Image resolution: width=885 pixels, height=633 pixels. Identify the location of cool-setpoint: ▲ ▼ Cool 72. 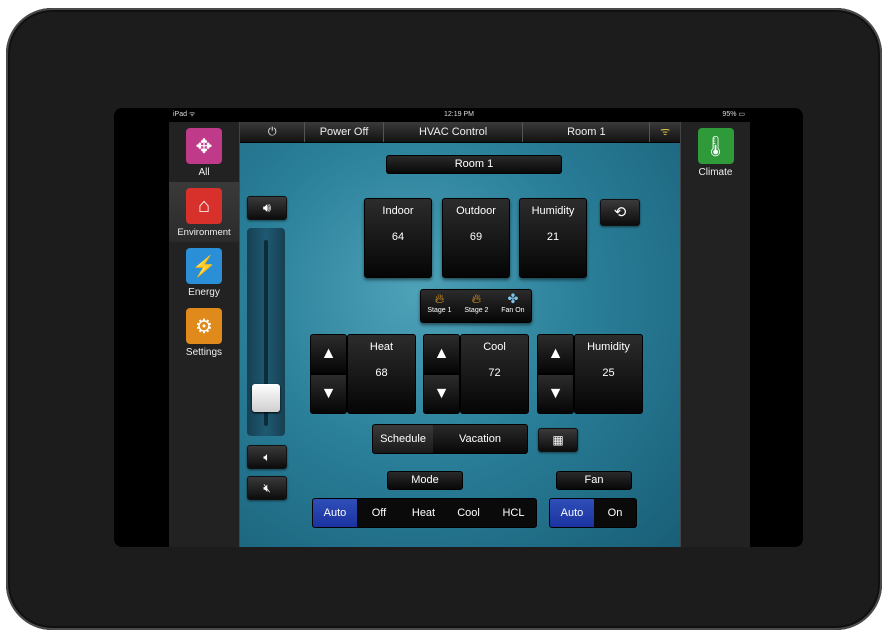
(476, 374).